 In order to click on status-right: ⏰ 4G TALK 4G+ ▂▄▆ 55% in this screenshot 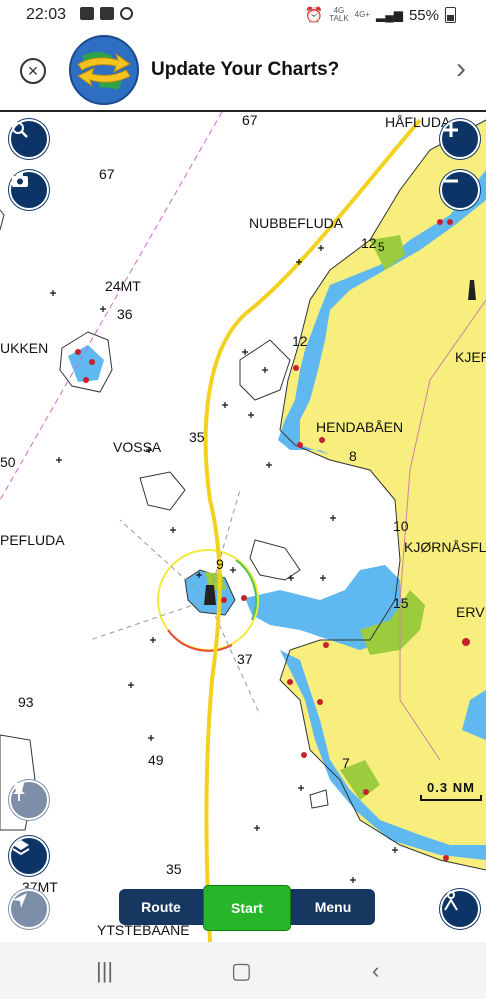, I will do `click(380, 15)`.